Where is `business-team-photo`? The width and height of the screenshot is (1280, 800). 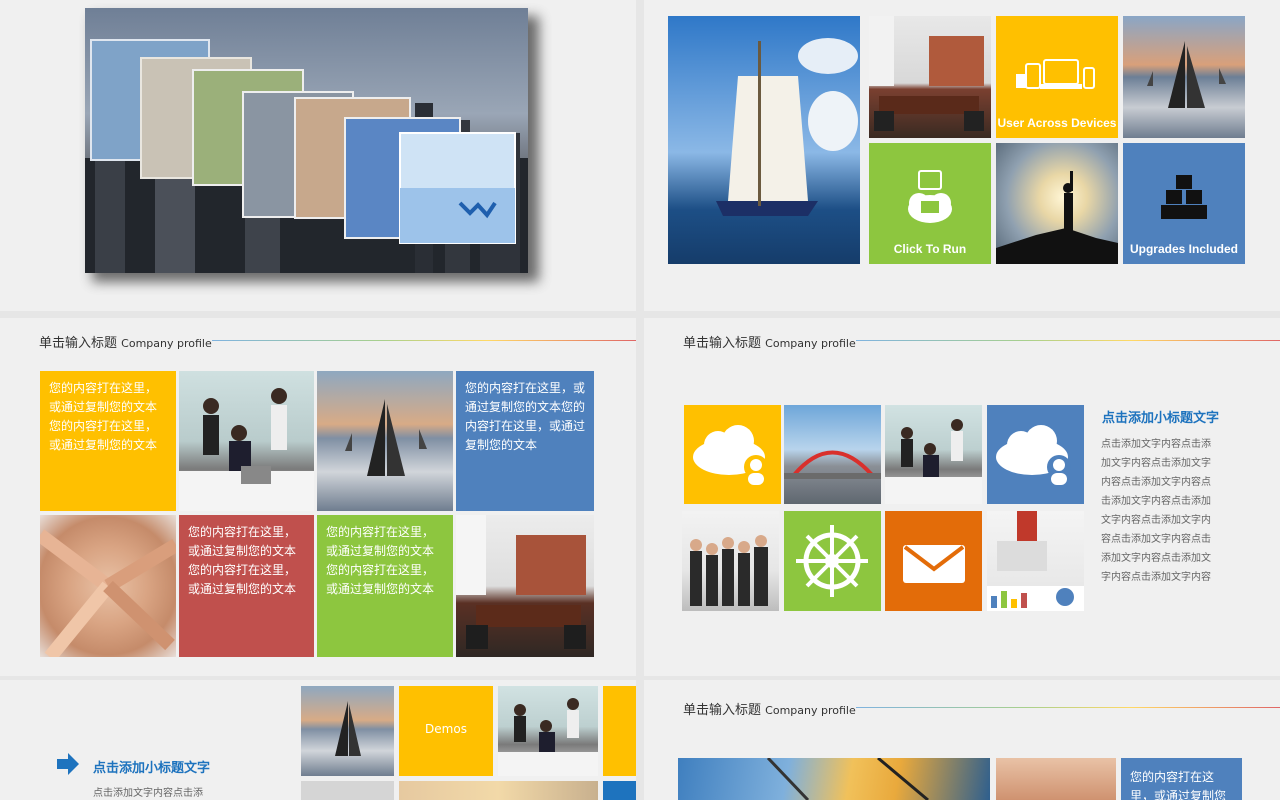 business-team-photo is located at coordinates (730, 561).